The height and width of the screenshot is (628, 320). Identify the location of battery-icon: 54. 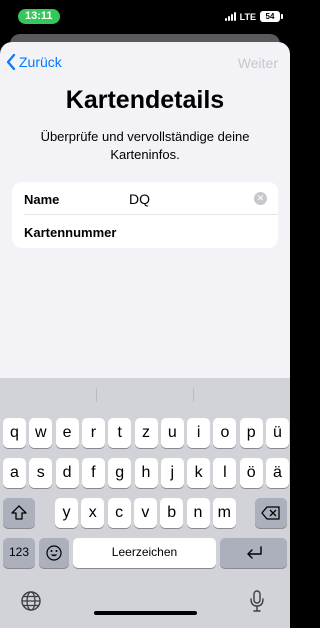
(271, 16).